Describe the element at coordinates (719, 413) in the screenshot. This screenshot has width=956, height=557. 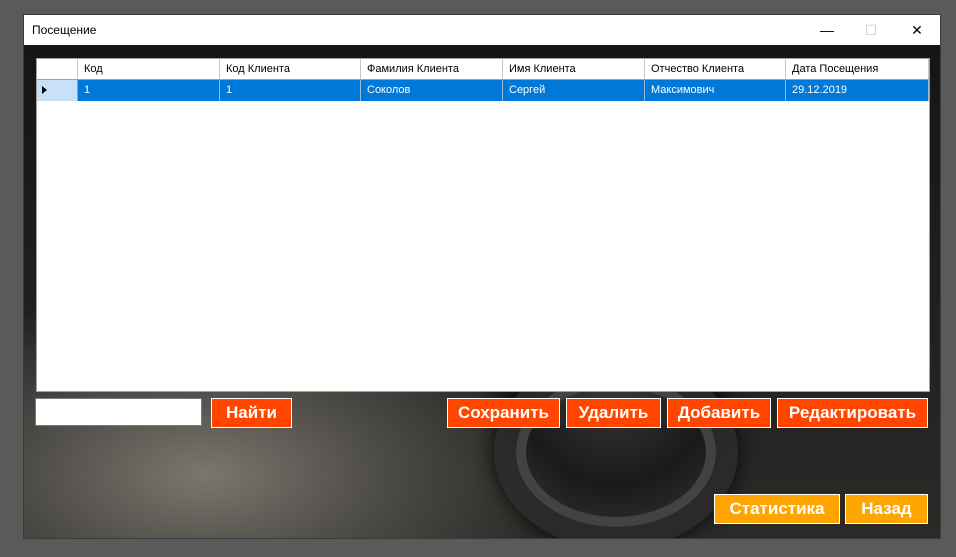
I see `add-button: Добавить` at that location.